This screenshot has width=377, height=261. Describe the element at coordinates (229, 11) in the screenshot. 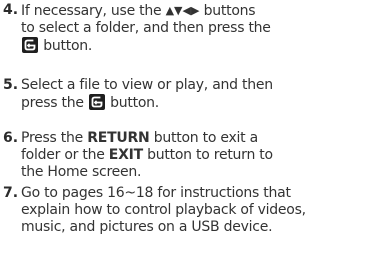

I see `step-text-segment: buttons` at that location.